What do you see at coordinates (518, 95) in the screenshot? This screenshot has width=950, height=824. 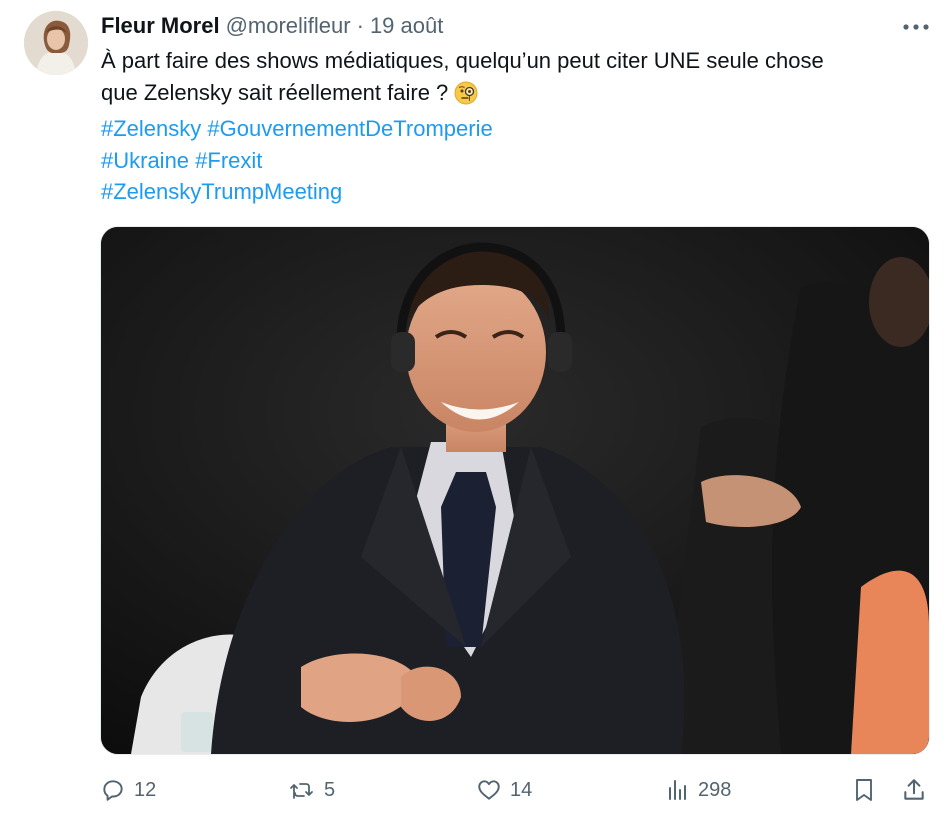 I see `tweet-text-line-2: que Zelensky sait réellement faire ?` at bounding box center [518, 95].